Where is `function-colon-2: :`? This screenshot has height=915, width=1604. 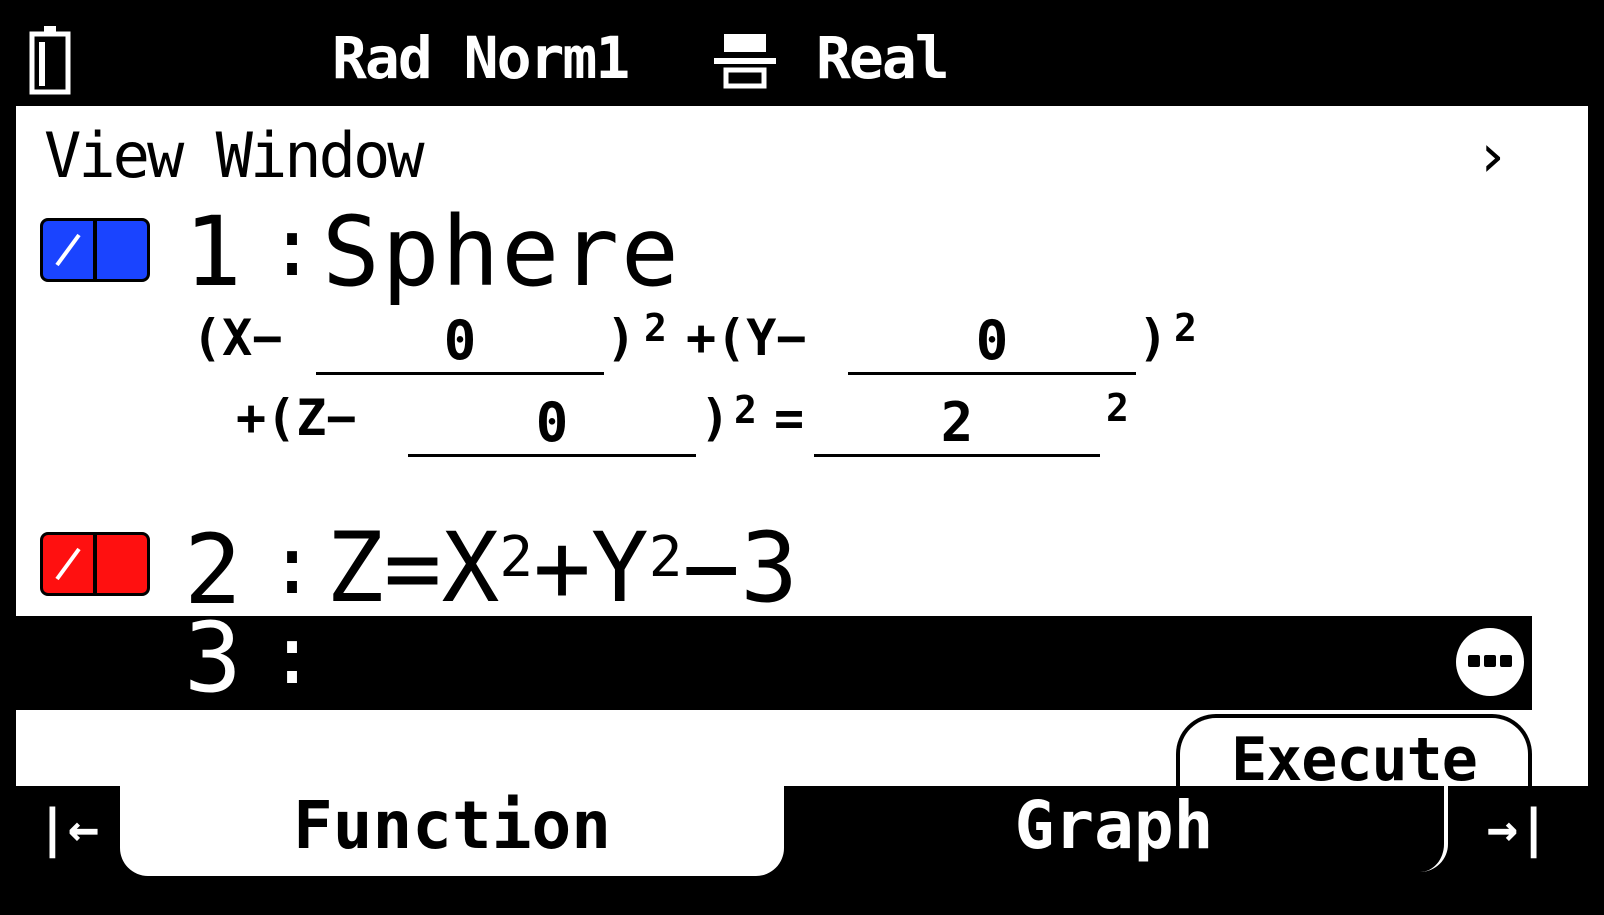 function-colon-2: : is located at coordinates (292, 565).